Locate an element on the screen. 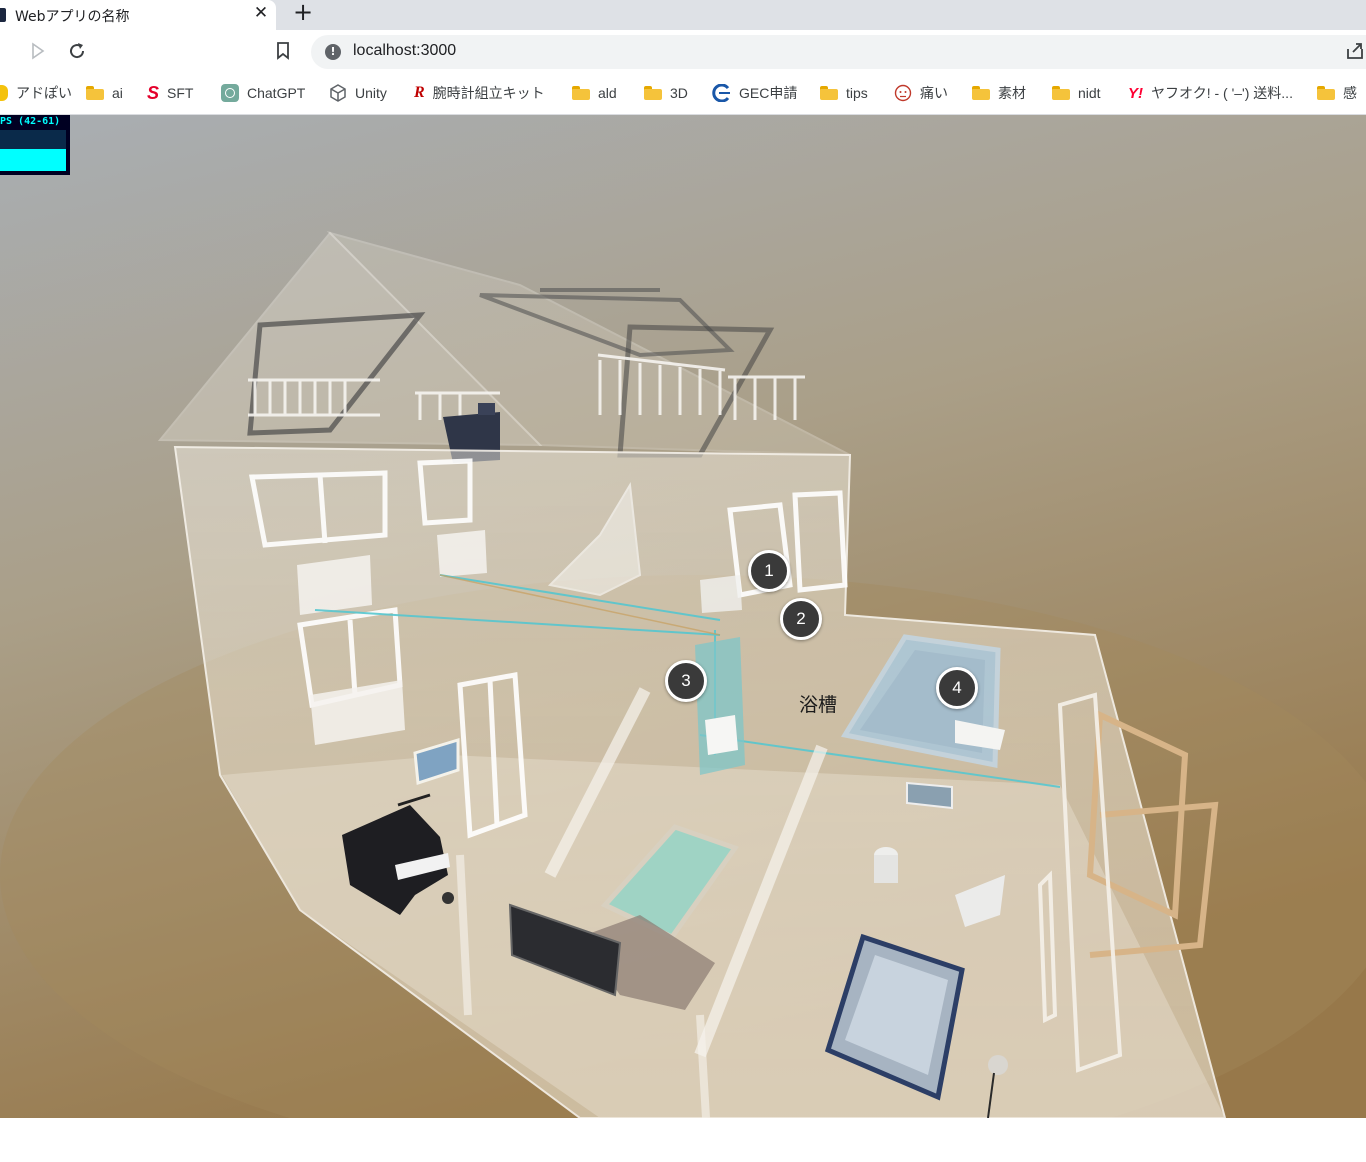 The image size is (1366, 1162). browser-toolbar: ! localhost:3000 is located at coordinates (683, 51).